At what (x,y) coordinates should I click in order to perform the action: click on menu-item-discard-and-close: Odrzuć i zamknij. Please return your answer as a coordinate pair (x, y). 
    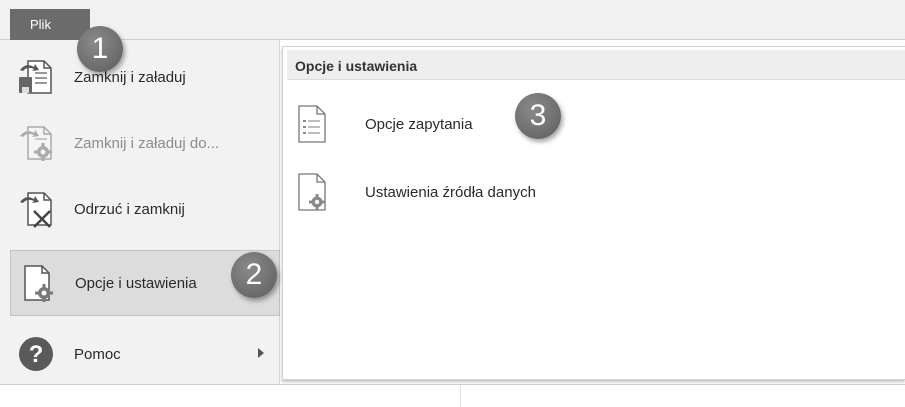
    Looking at the image, I should click on (140, 209).